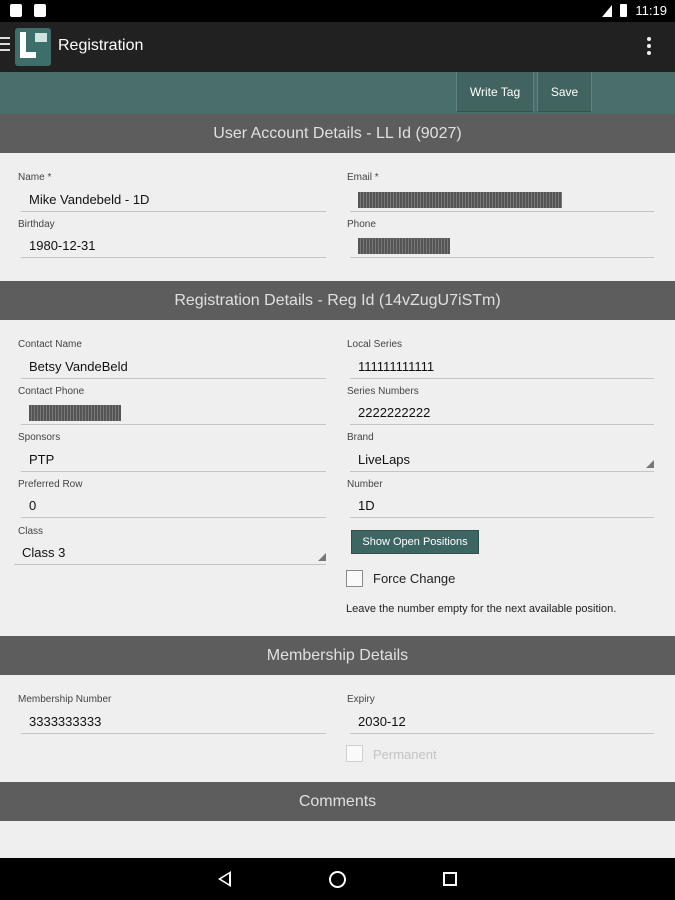 The image size is (675, 900). What do you see at coordinates (39, 437) in the screenshot?
I see `sponsors-label: Sponsors` at bounding box center [39, 437].